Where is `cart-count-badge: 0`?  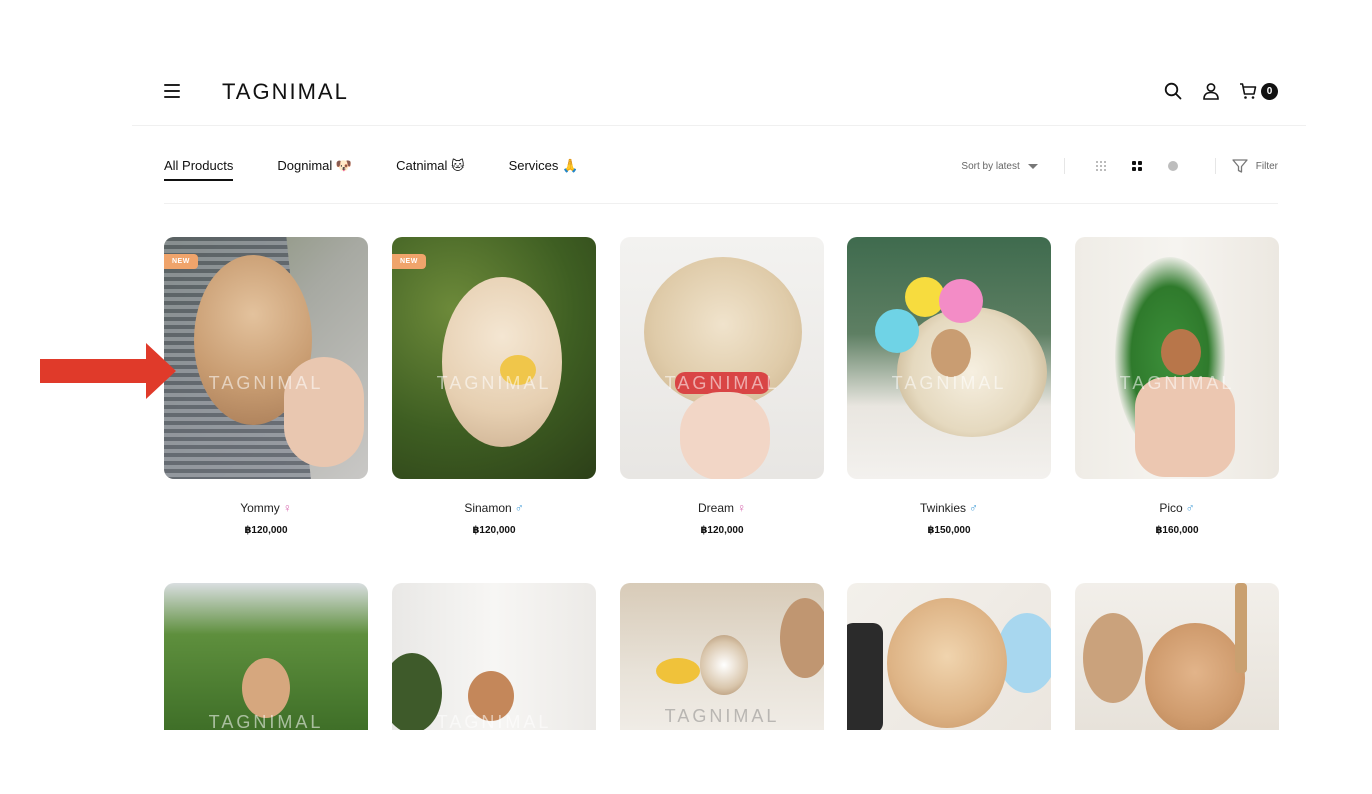
cart-count-badge: 0 is located at coordinates (1269, 91).